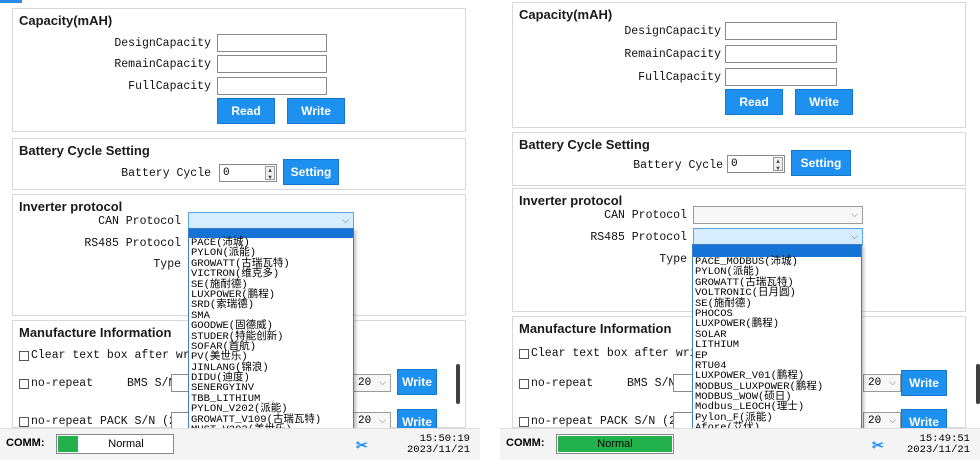 Image resolution: width=980 pixels, height=460 pixels. Describe the element at coordinates (777, 293) in the screenshot. I see `protocol-option: VOLTRONIC(日月圆)` at that location.